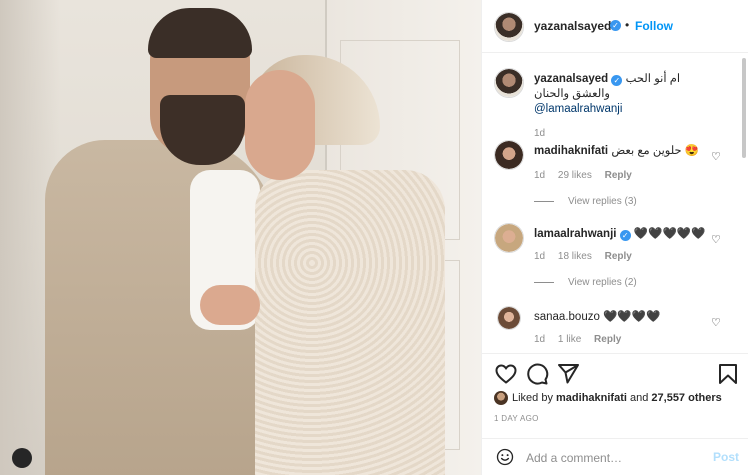 The width and height of the screenshot is (748, 475). What do you see at coordinates (534, 398) in the screenshot?
I see `liked-by-prefix: Liked by` at bounding box center [534, 398].